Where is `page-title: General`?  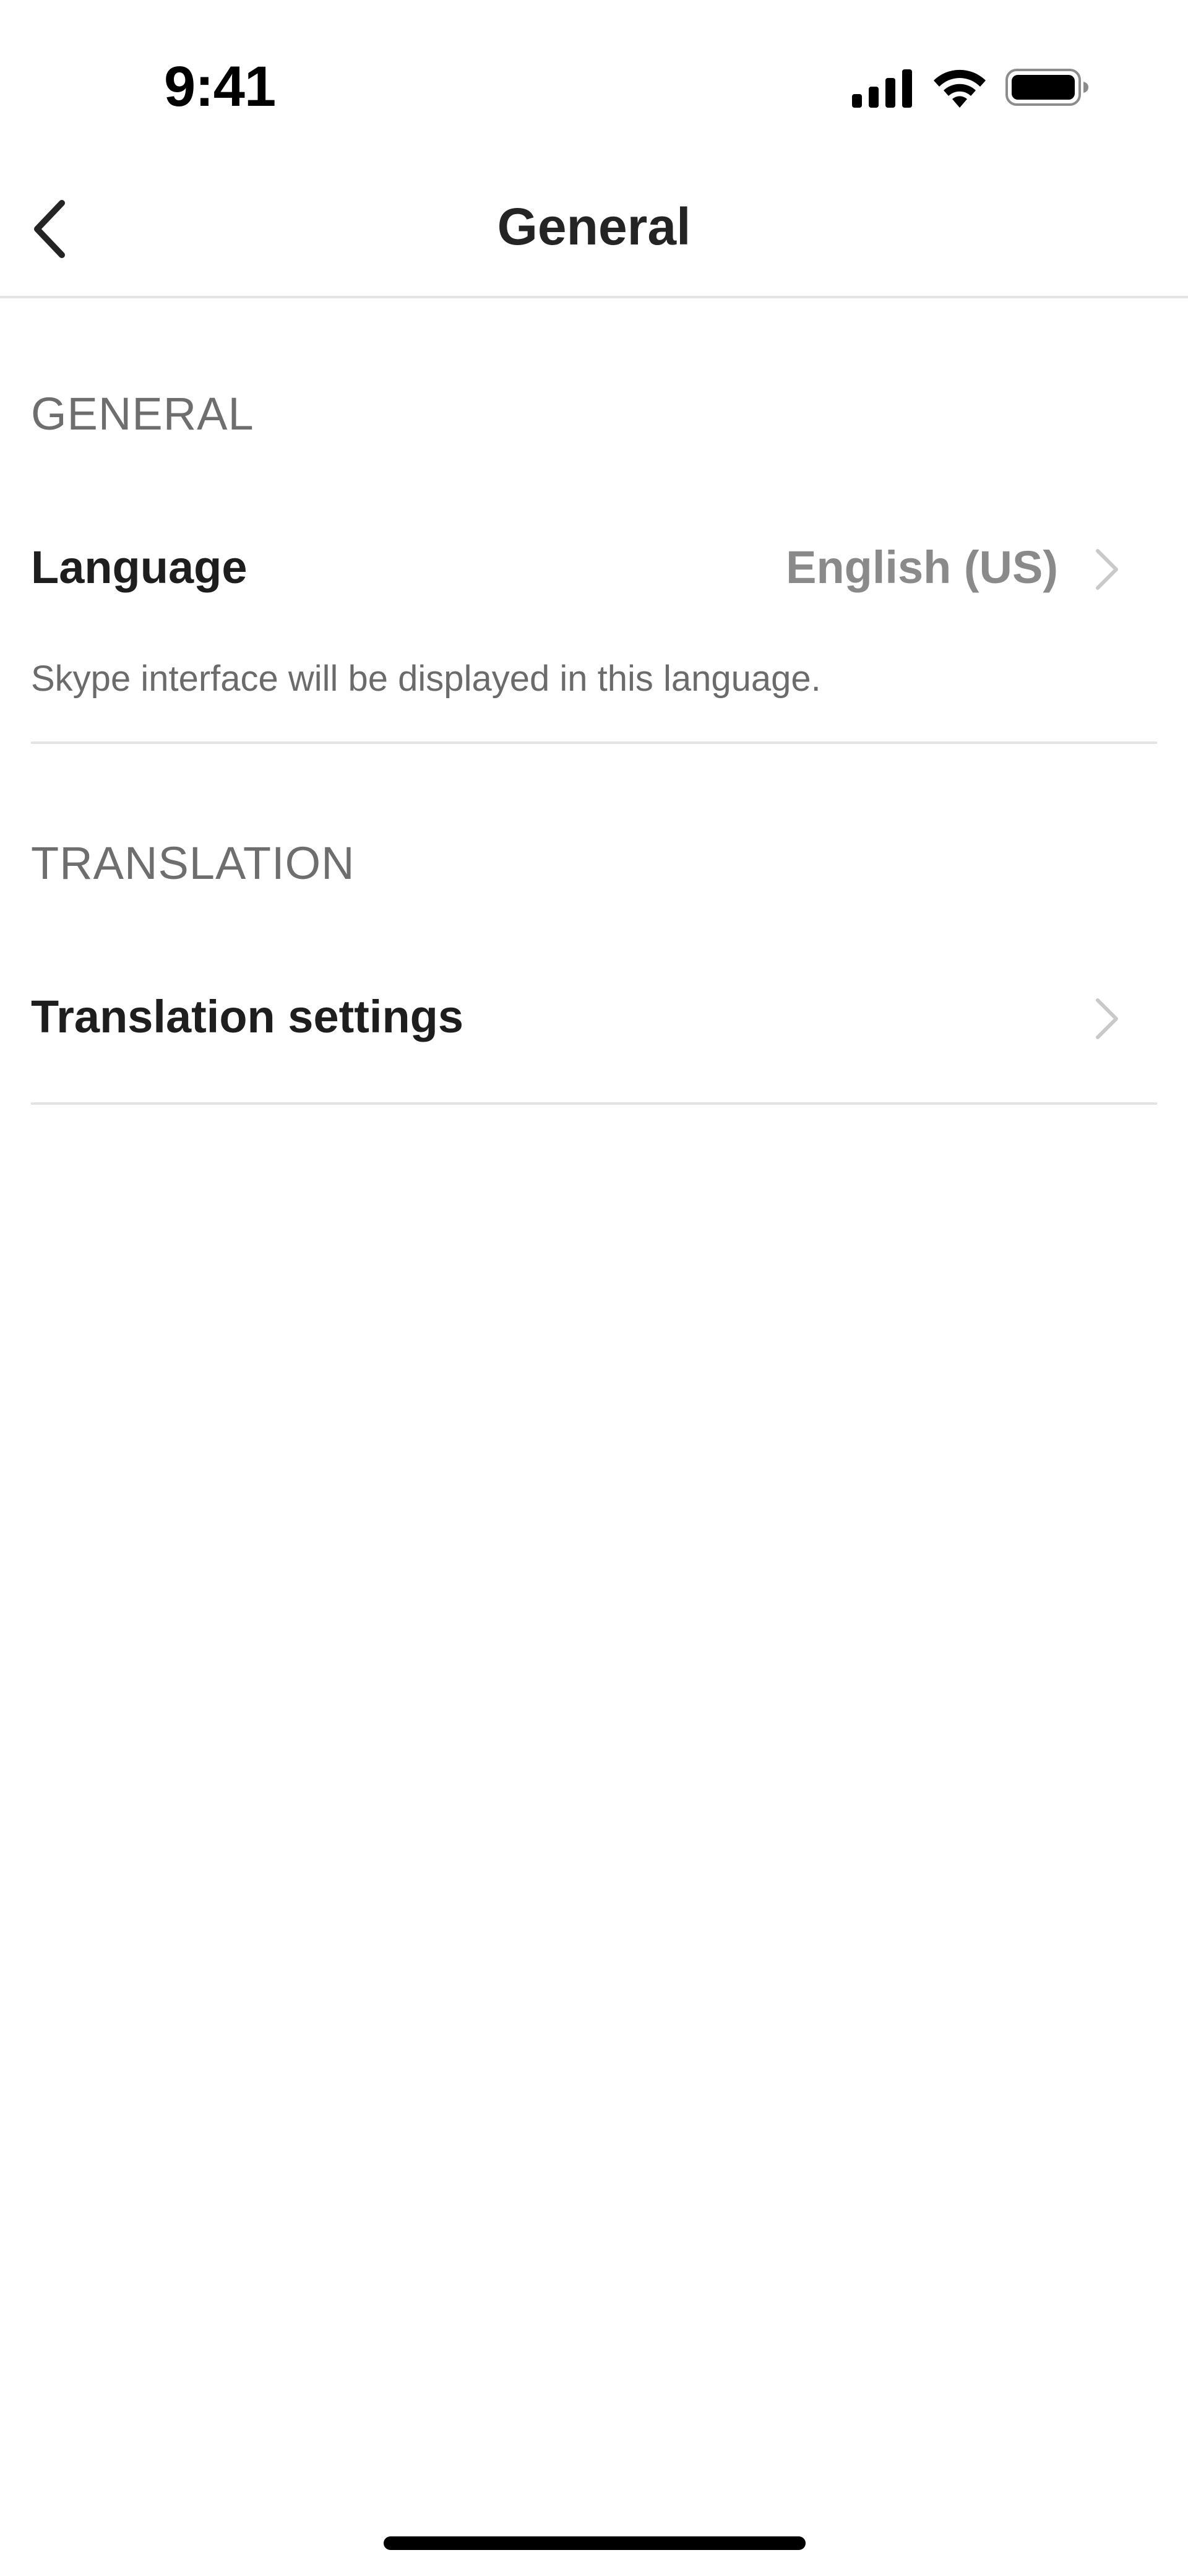
page-title: General is located at coordinates (594, 226).